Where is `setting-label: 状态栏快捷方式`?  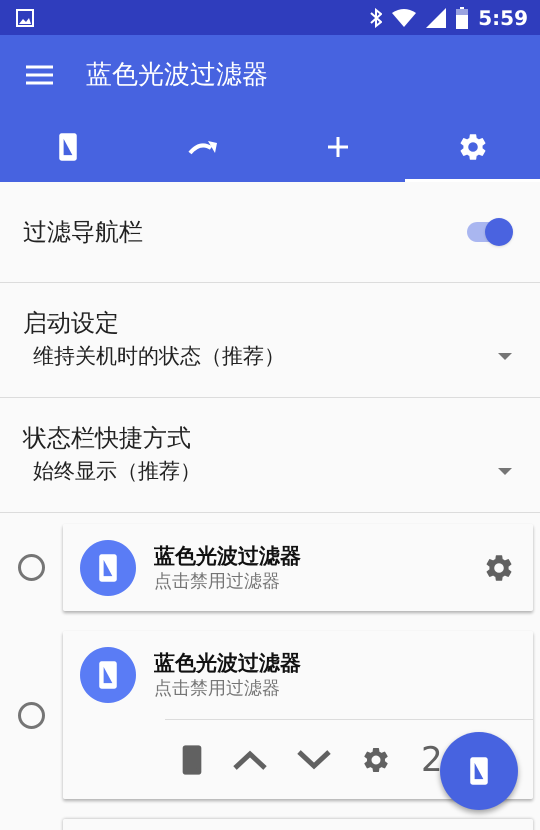 setting-label: 状态栏快捷方式 is located at coordinates (107, 438).